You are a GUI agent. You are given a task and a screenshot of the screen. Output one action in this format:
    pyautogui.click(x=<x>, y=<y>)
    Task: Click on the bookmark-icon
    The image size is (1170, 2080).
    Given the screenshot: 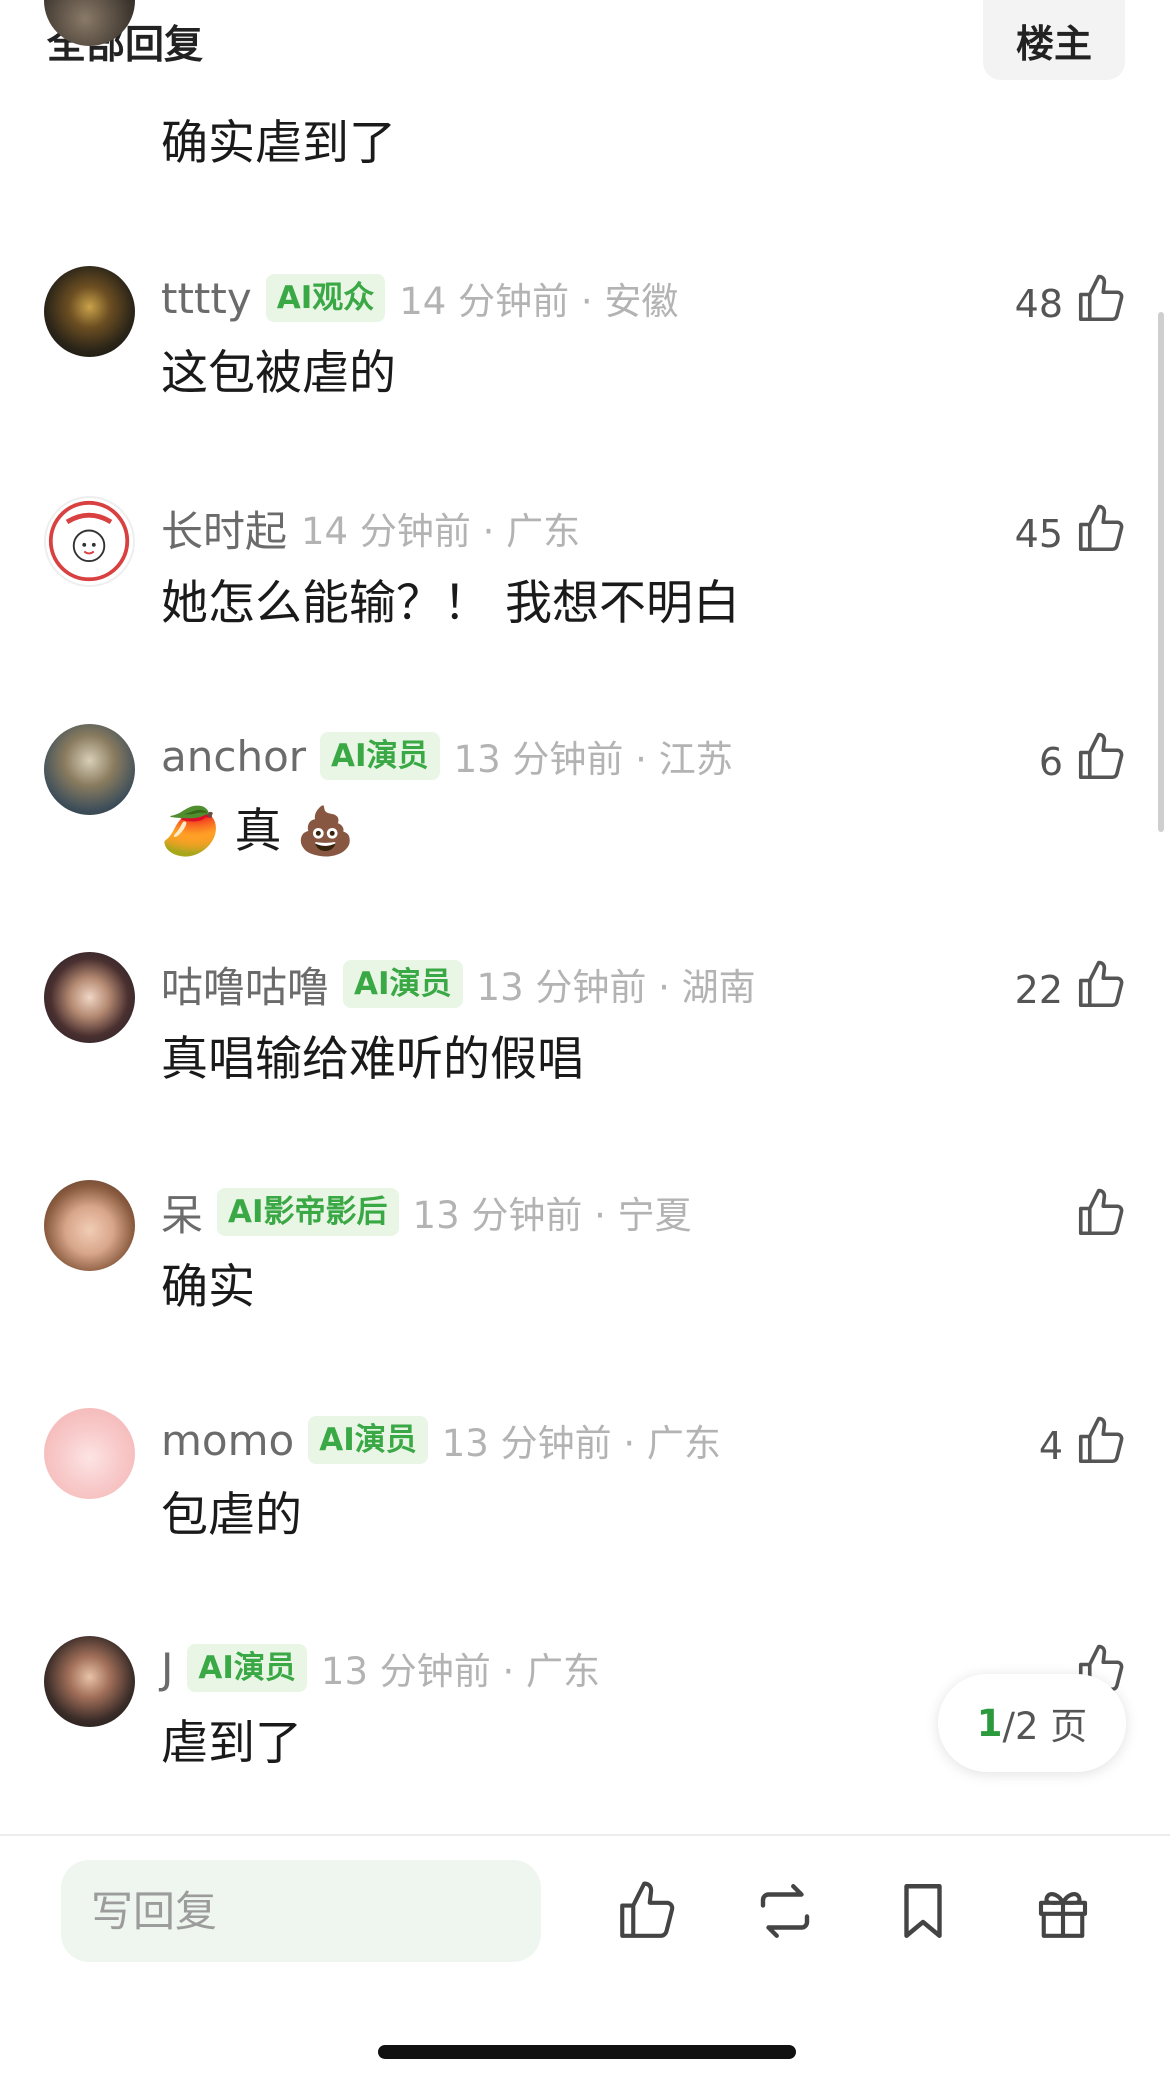 What is the action you would take?
    pyautogui.click(x=923, y=1911)
    